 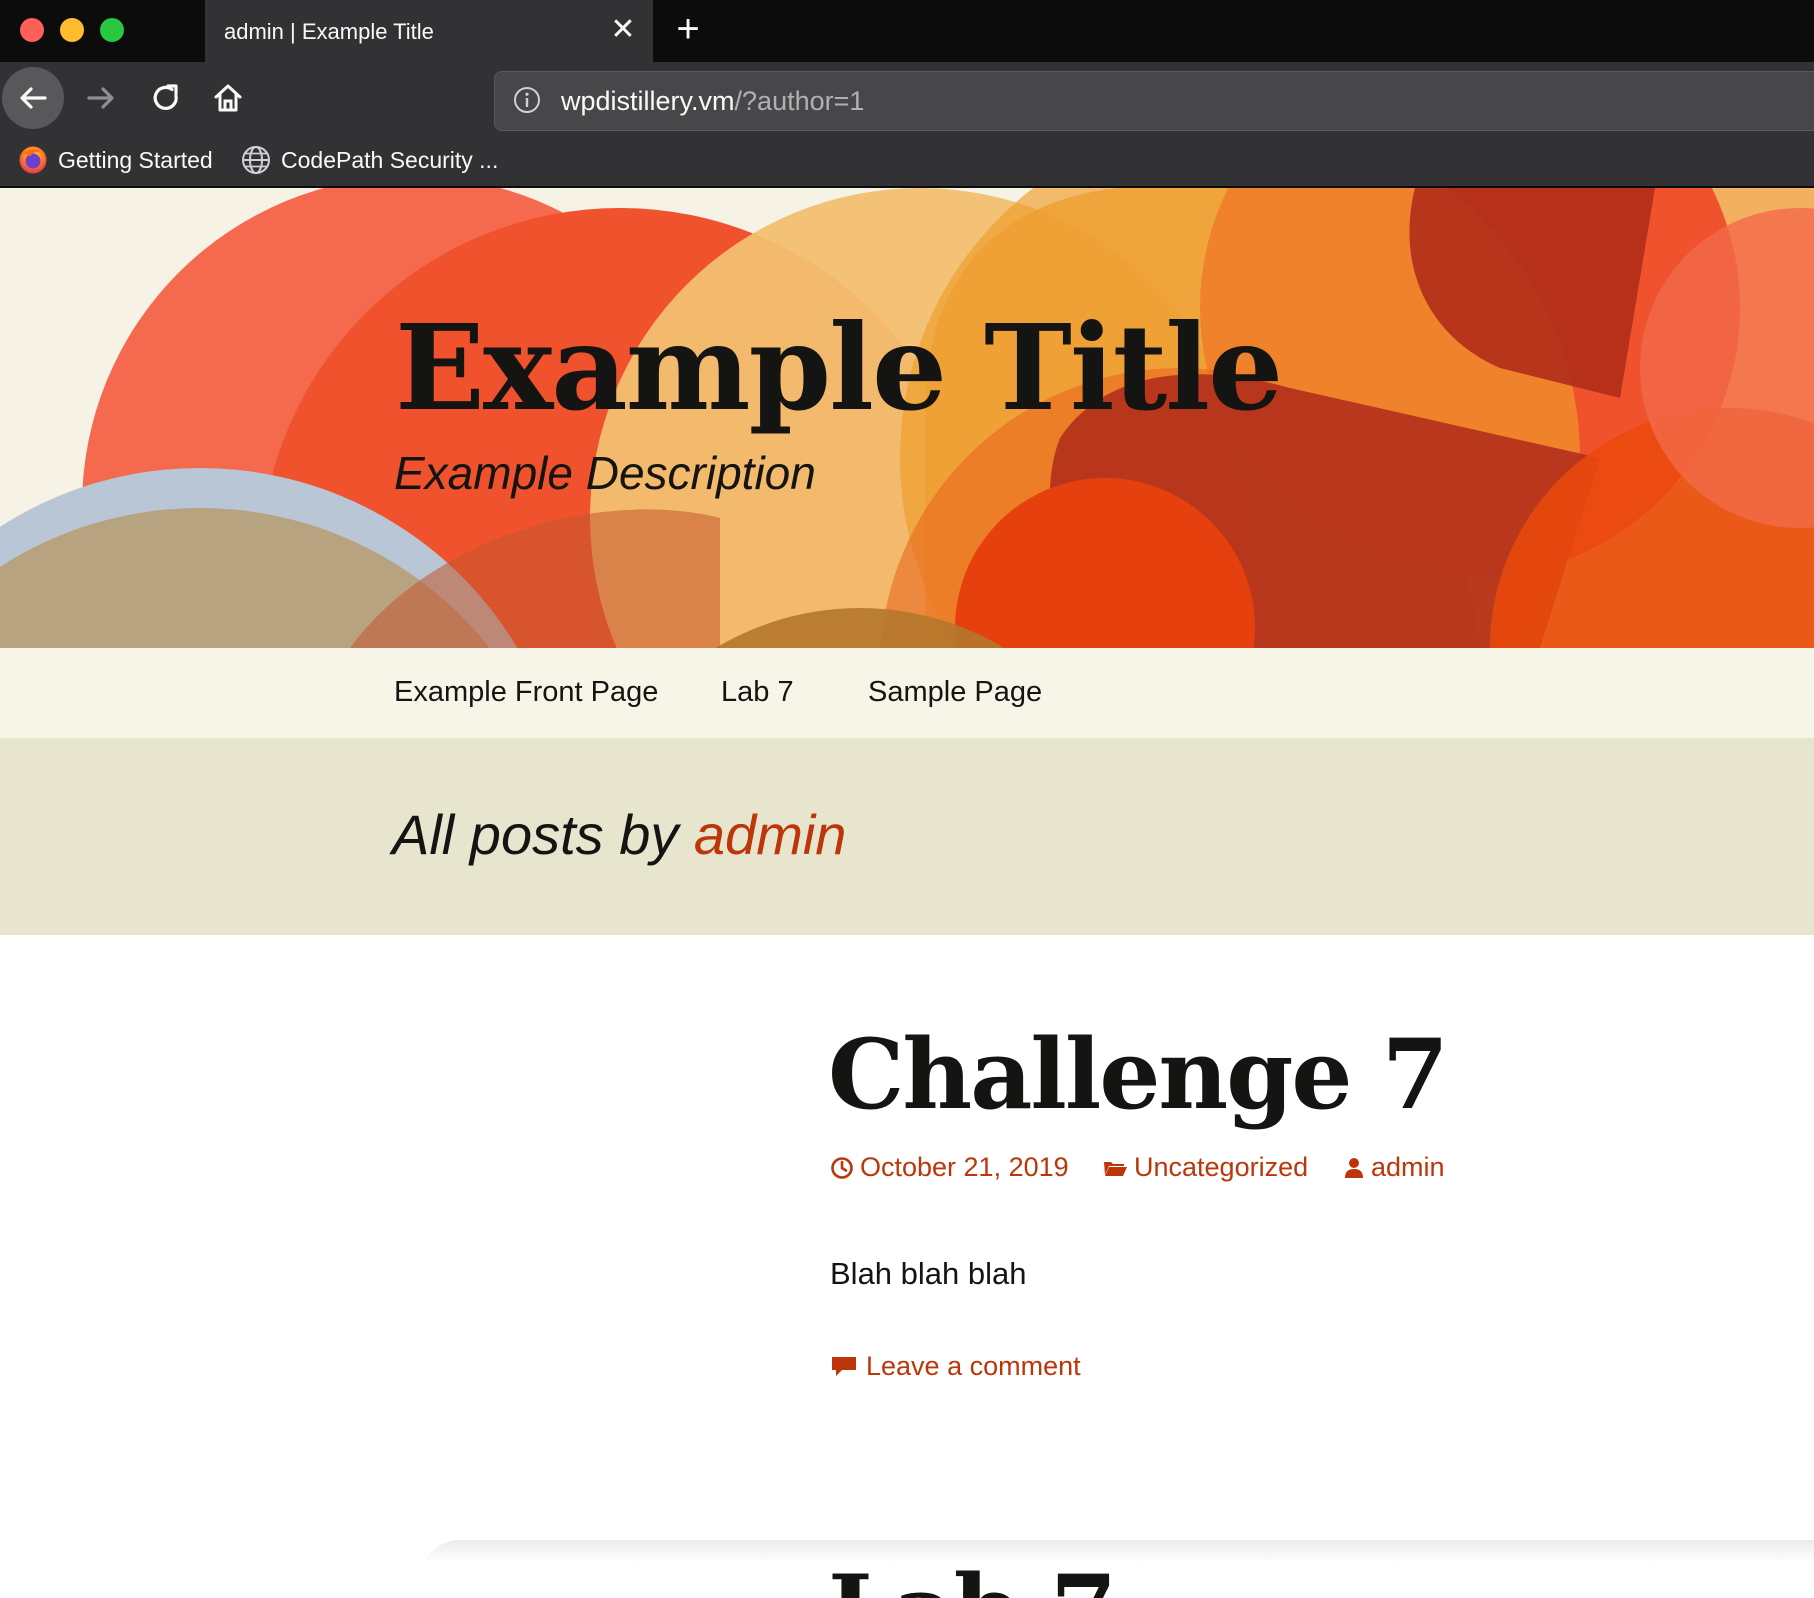 I want to click on post-title: Challenge 7, so click(x=1138, y=1074).